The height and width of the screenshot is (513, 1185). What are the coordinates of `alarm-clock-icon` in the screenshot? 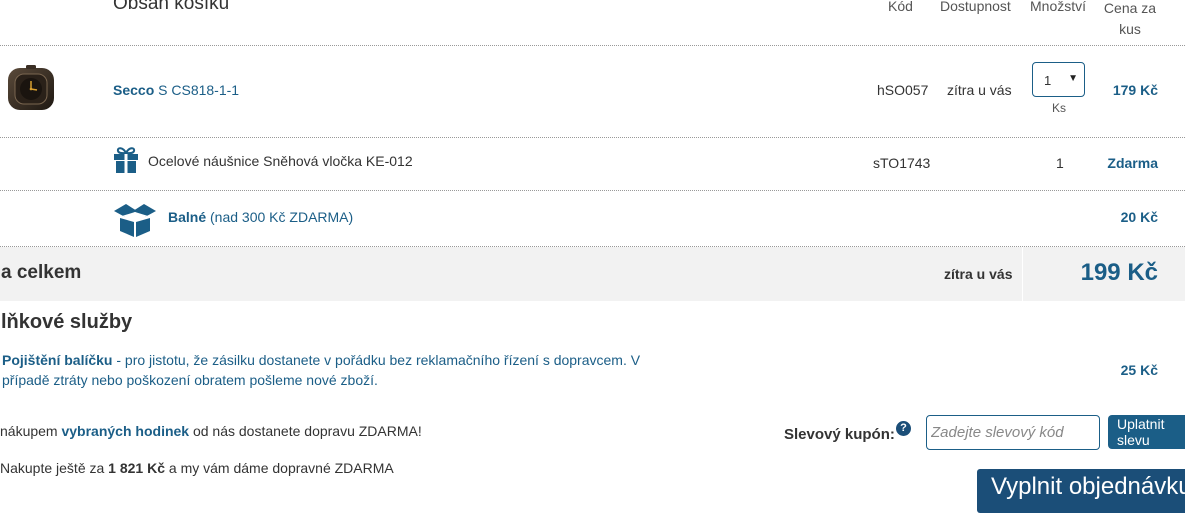 It's located at (31, 87).